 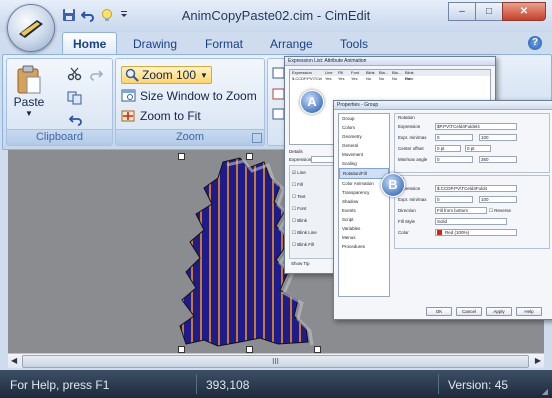 I want to click on nav-item-general: General, so click(x=364, y=145).